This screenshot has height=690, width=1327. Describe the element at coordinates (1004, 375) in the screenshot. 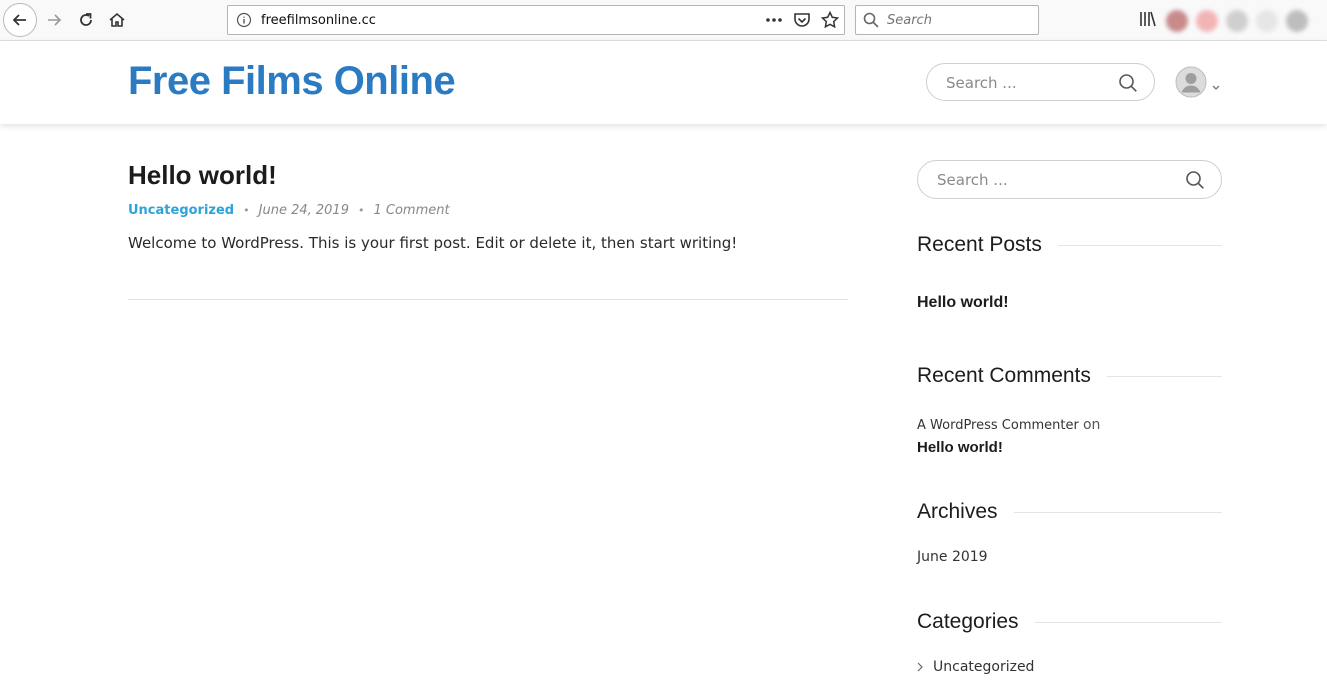

I see `widget-title-text: Recent Comments` at that location.